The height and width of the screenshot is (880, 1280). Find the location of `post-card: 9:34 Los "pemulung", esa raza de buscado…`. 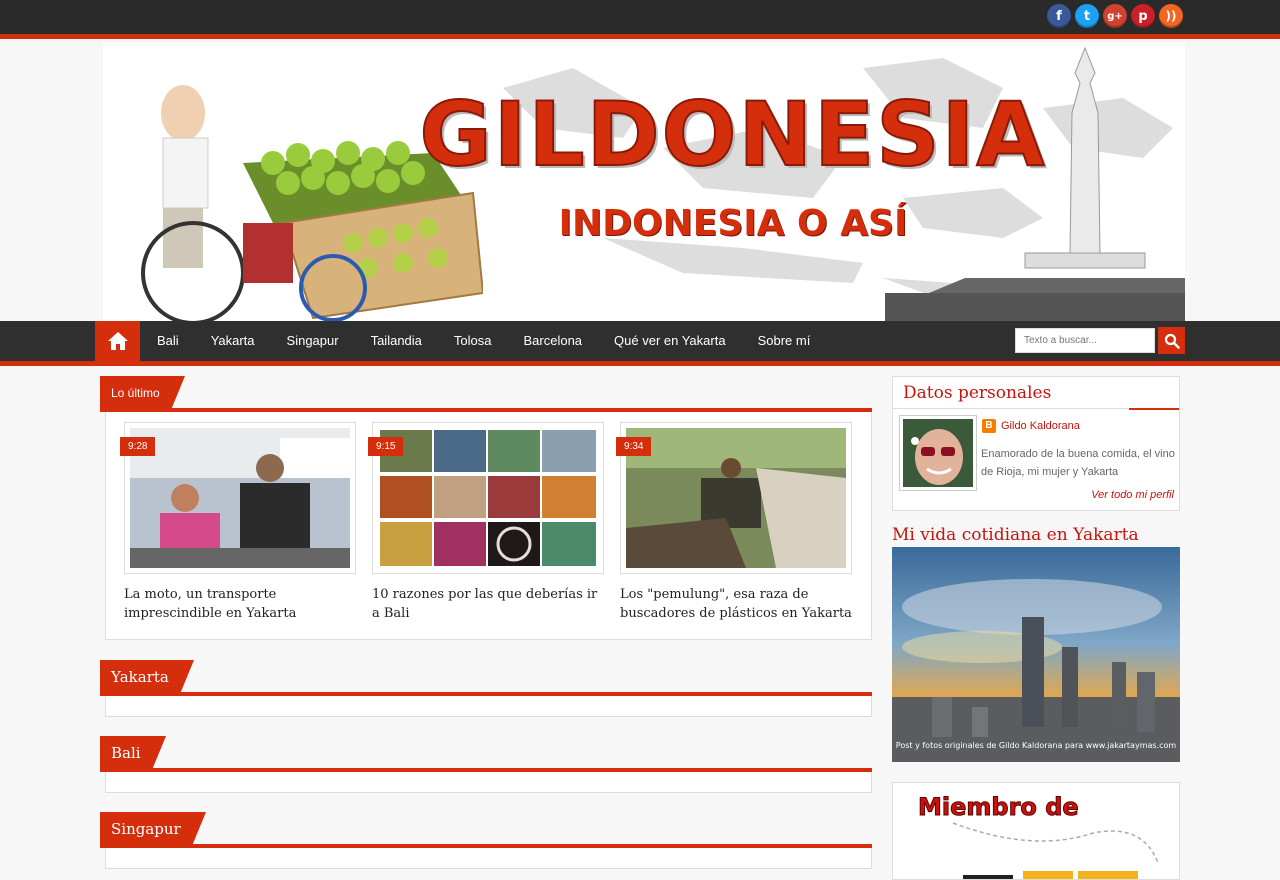

post-card: 9:34 Los "pemulung", esa raza de buscado… is located at coordinates (734, 522).